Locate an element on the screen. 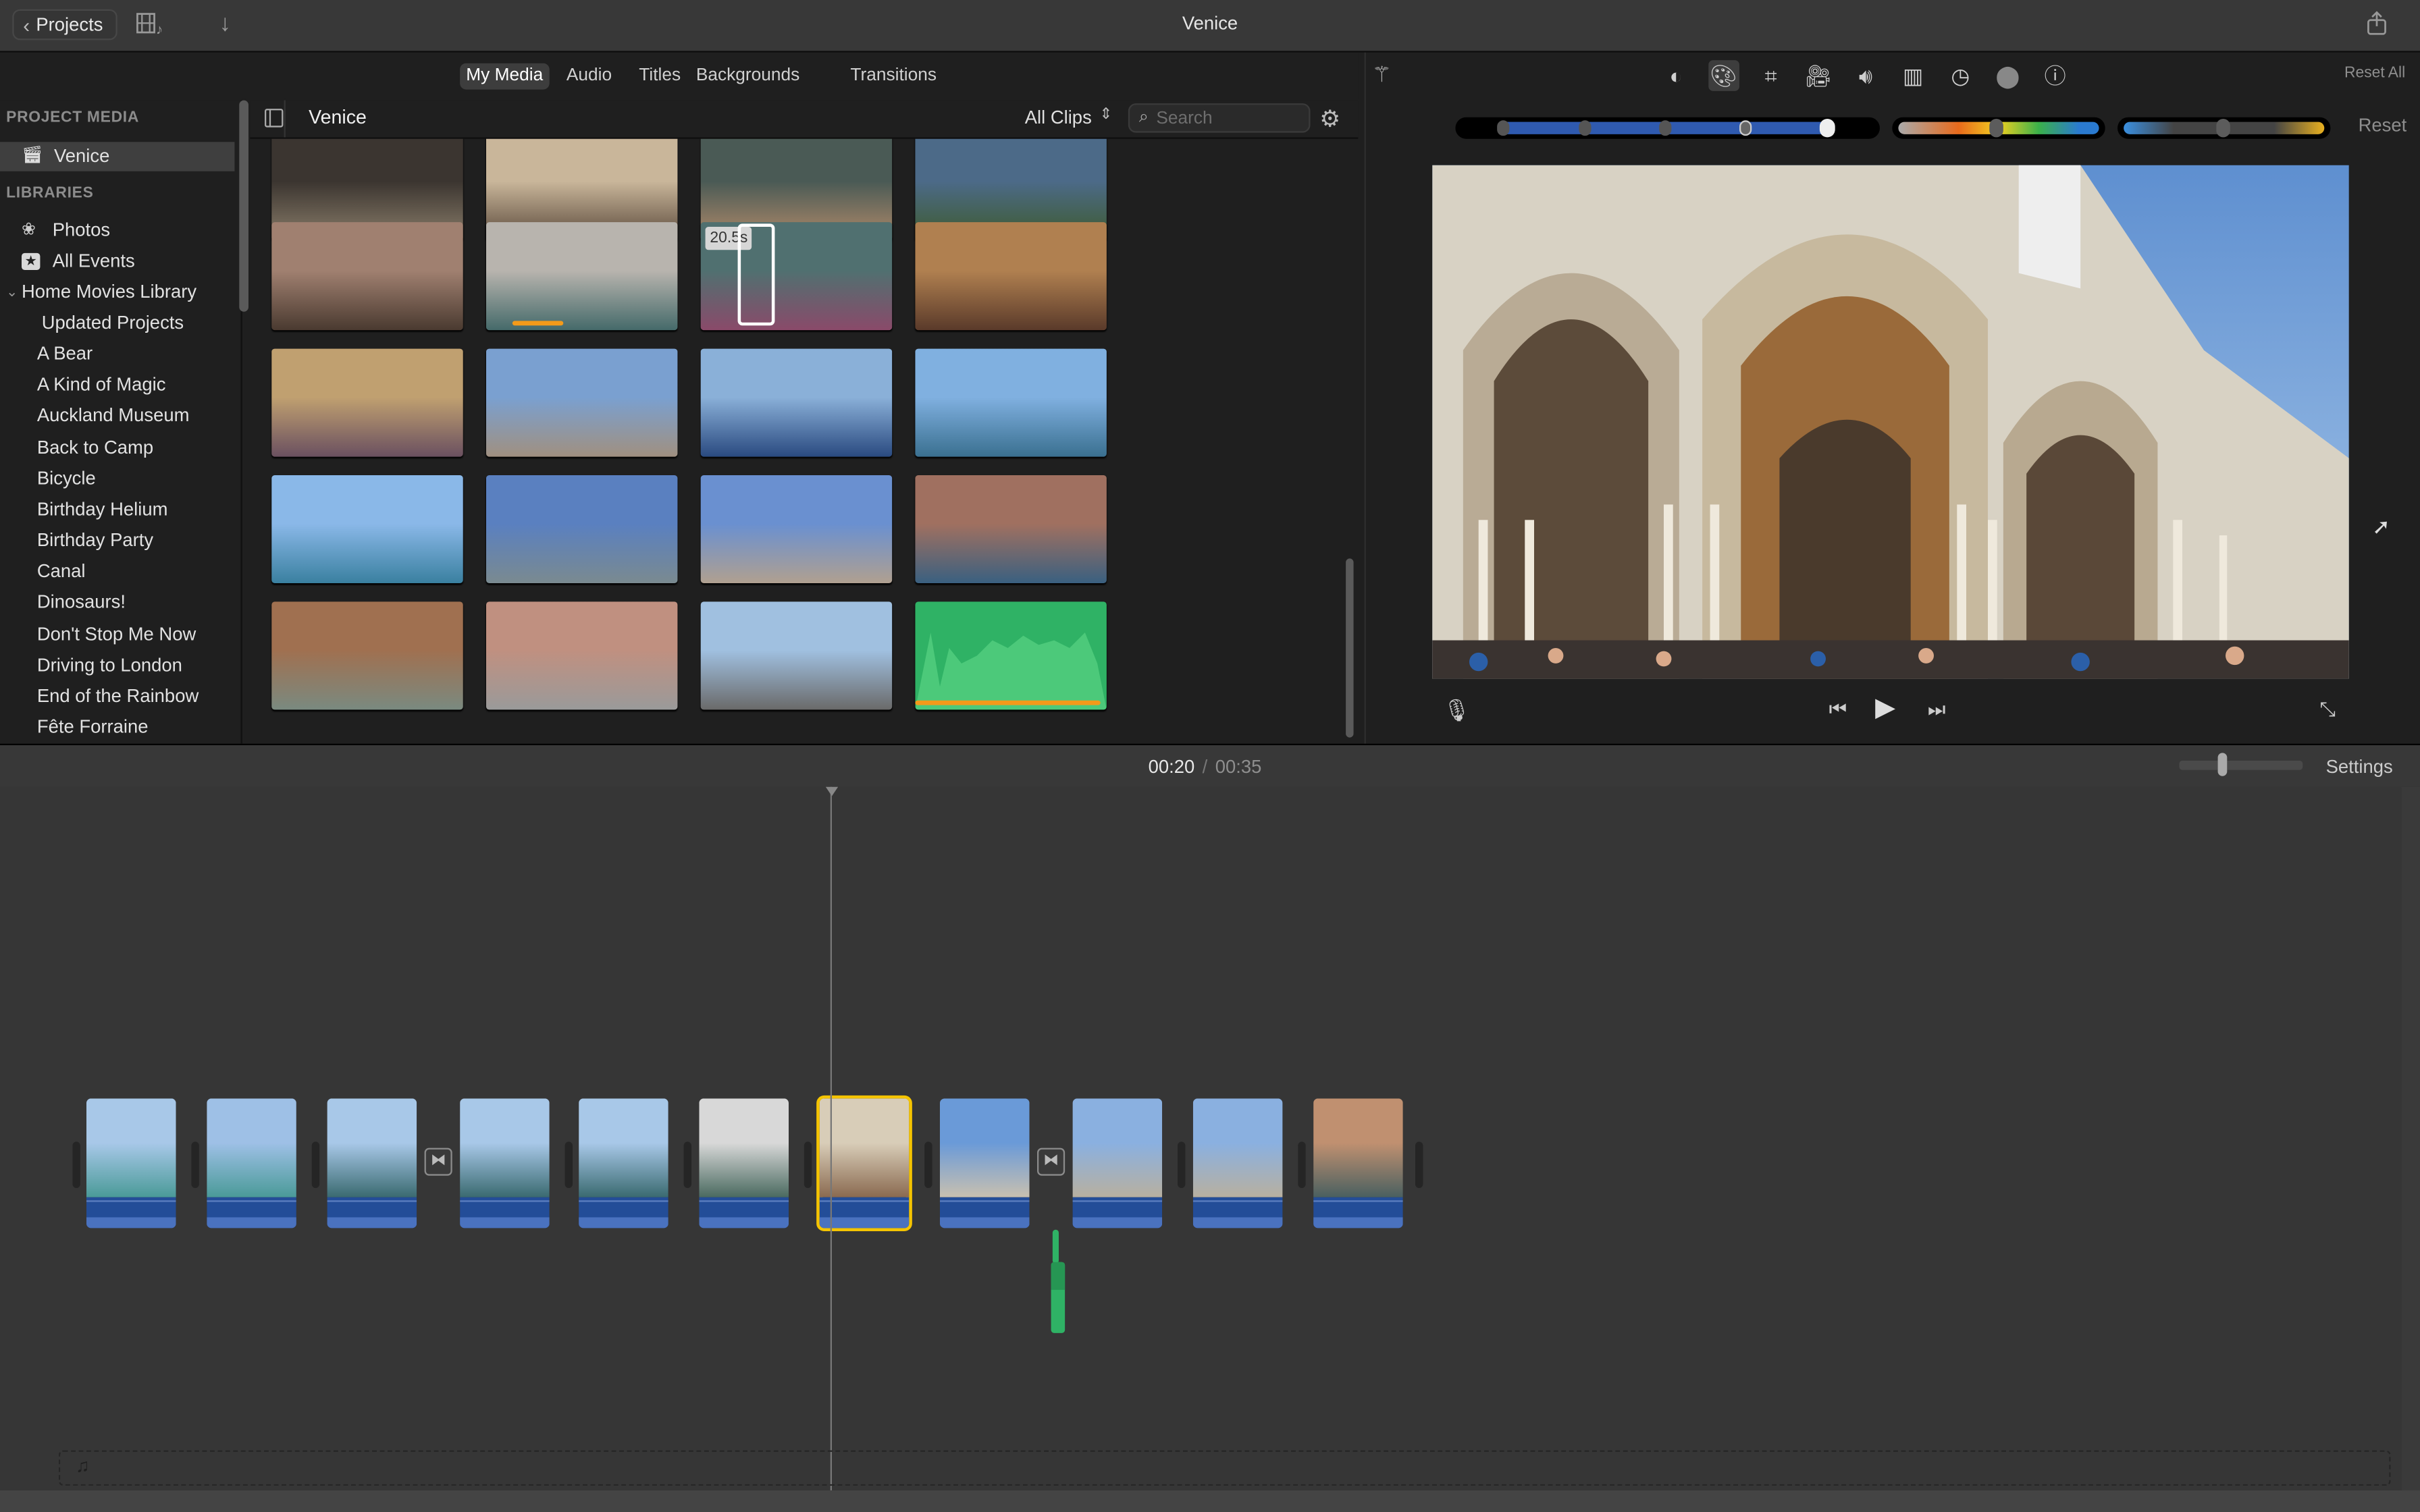  video-clip-thumbnail: 20.5s is located at coordinates (796, 276).